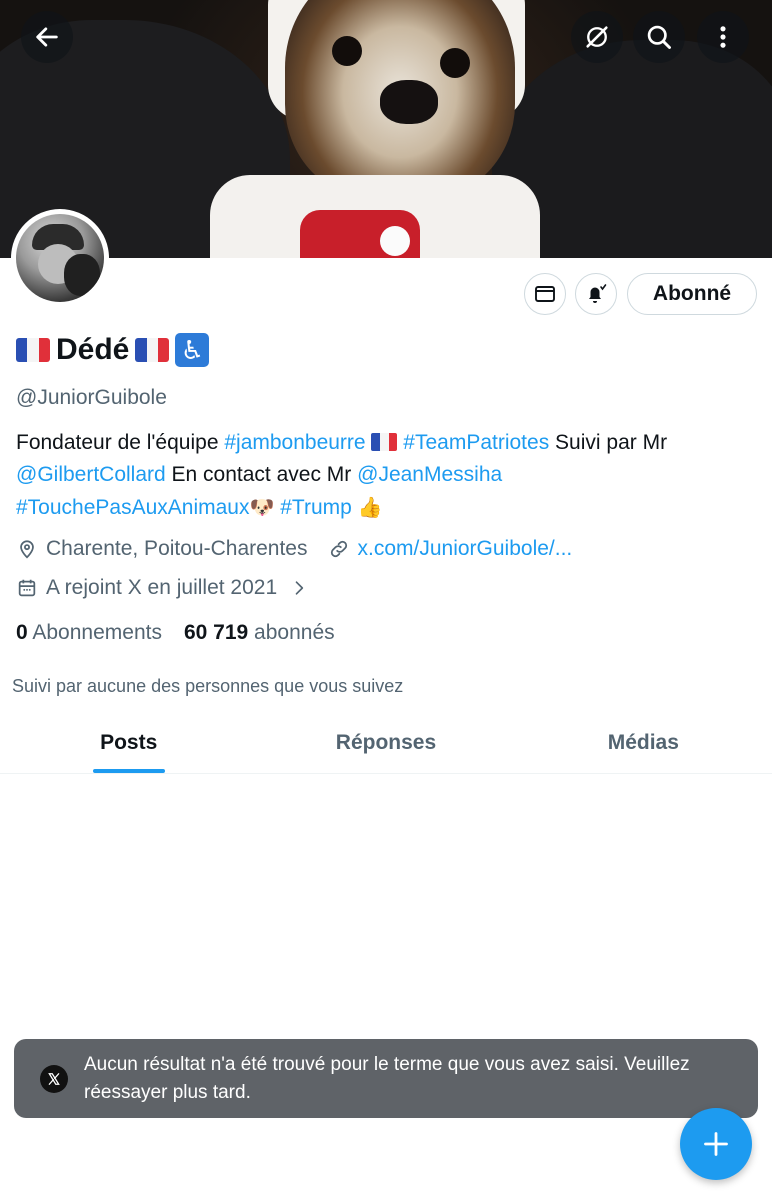 The width and height of the screenshot is (772, 1200). I want to click on following-label: Abonnements, so click(97, 632).